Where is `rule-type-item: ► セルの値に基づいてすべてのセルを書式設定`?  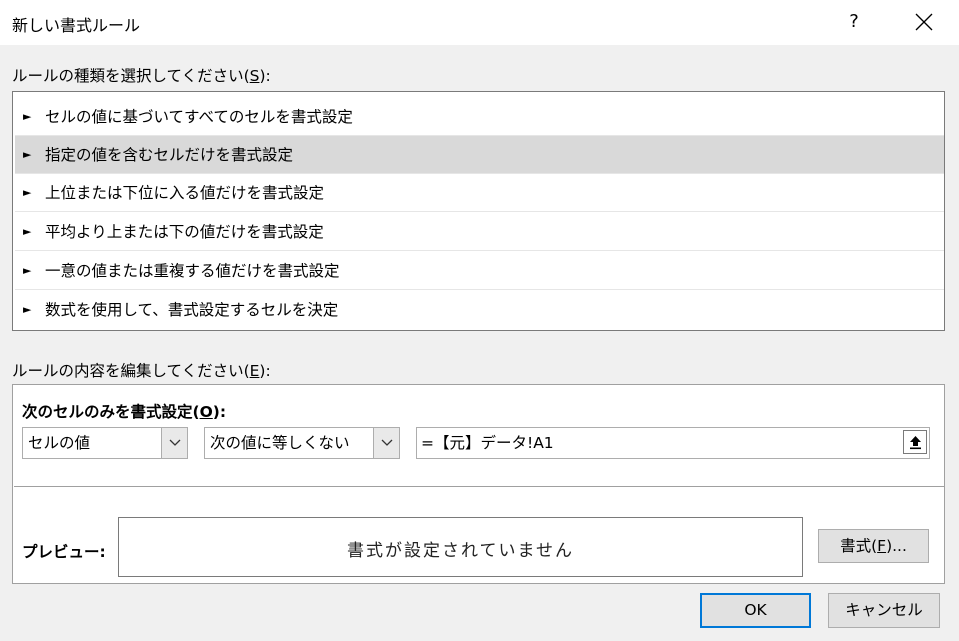 rule-type-item: ► セルの値に基づいてすべてのセルを書式設定 is located at coordinates (479, 117).